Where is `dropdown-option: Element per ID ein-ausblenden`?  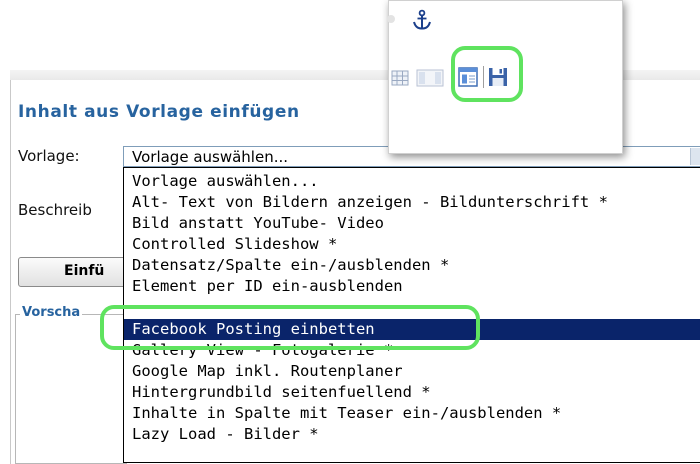 dropdown-option: Element per ID ein-ausblenden is located at coordinates (412, 286).